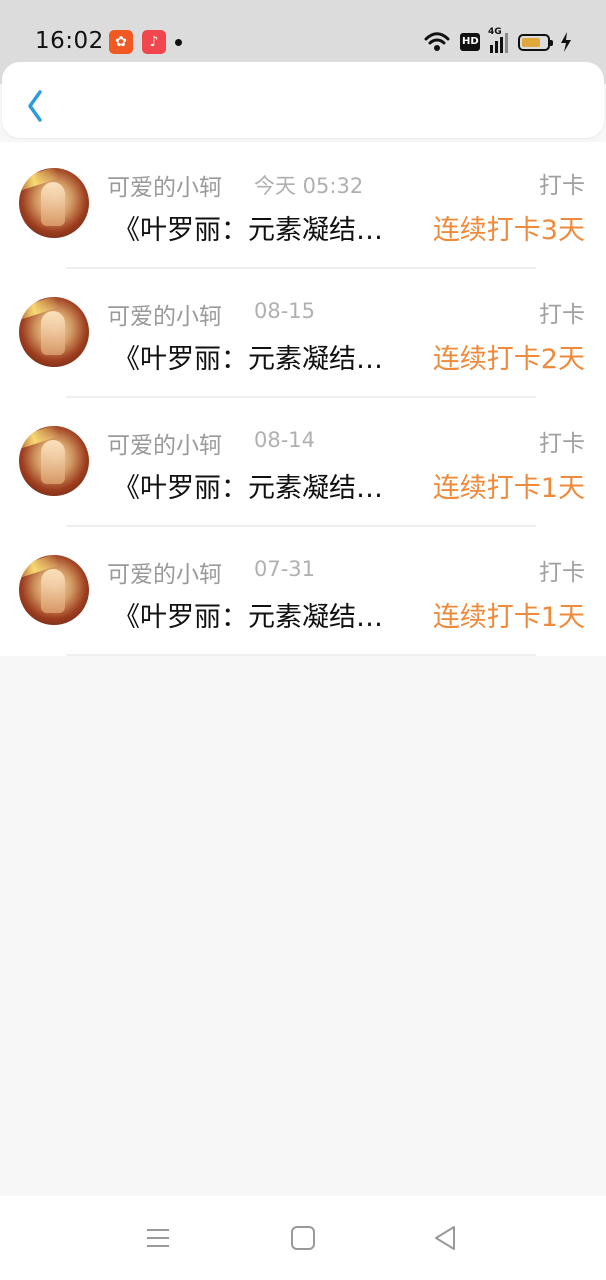 The height and width of the screenshot is (1280, 606). I want to click on header, so click(303, 100).